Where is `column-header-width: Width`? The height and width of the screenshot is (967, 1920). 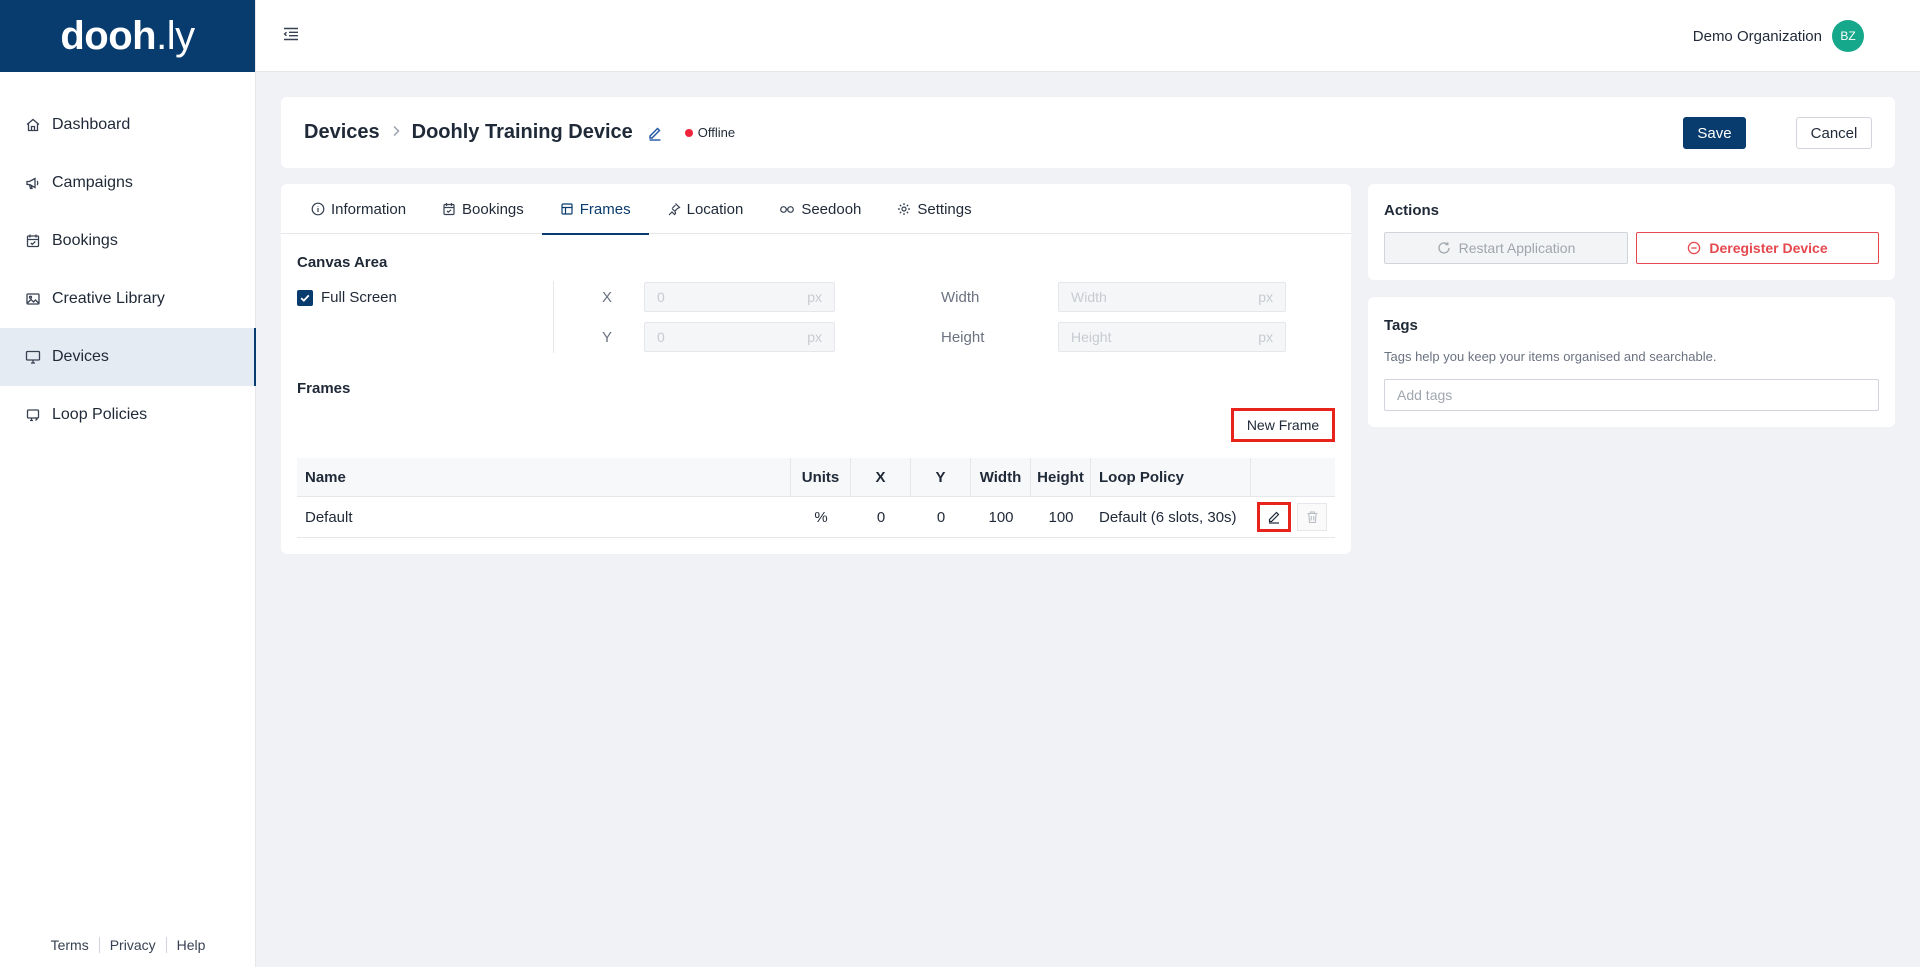 column-header-width: Width is located at coordinates (1001, 477).